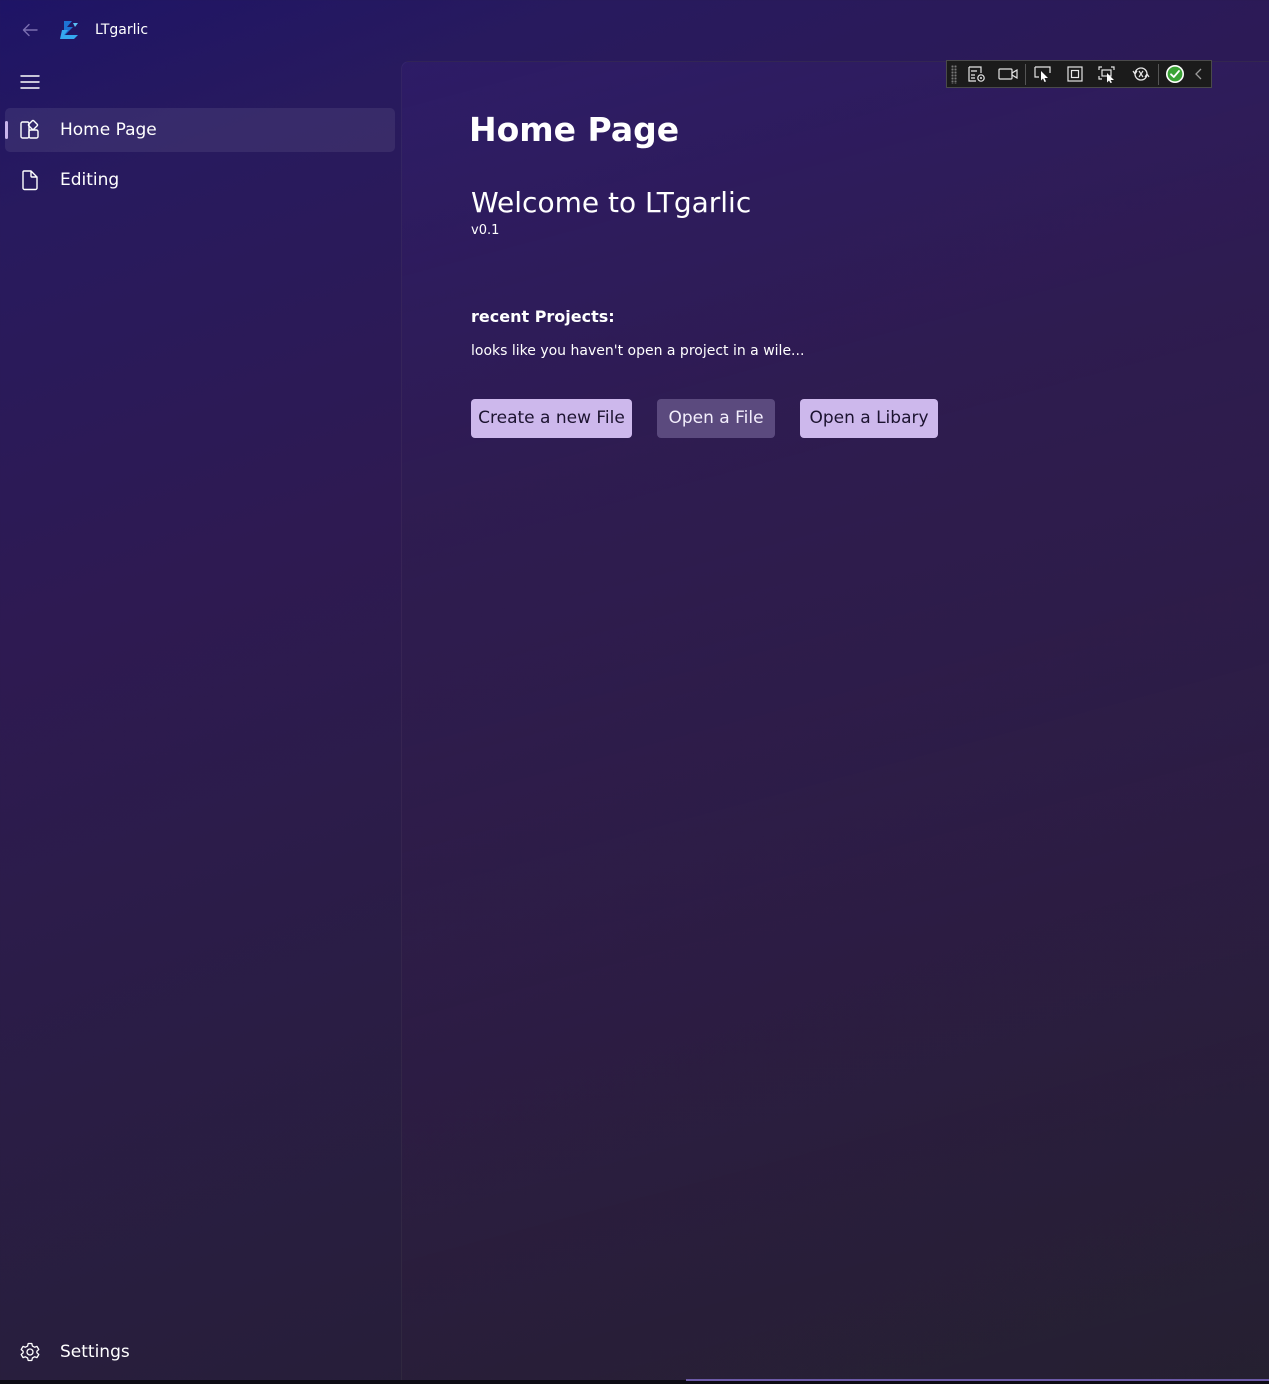 The width and height of the screenshot is (1269, 1384). I want to click on open-file-button: Open a File, so click(716, 418).